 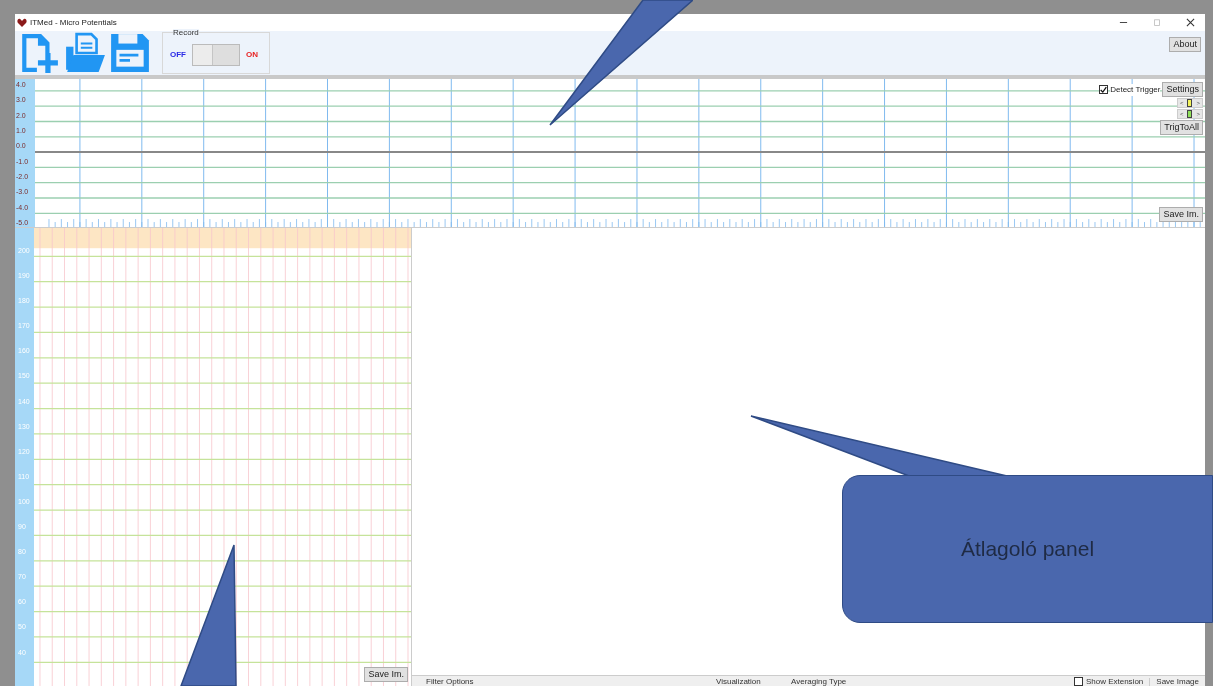 What do you see at coordinates (130, 53) in the screenshot?
I see `save-icon` at bounding box center [130, 53].